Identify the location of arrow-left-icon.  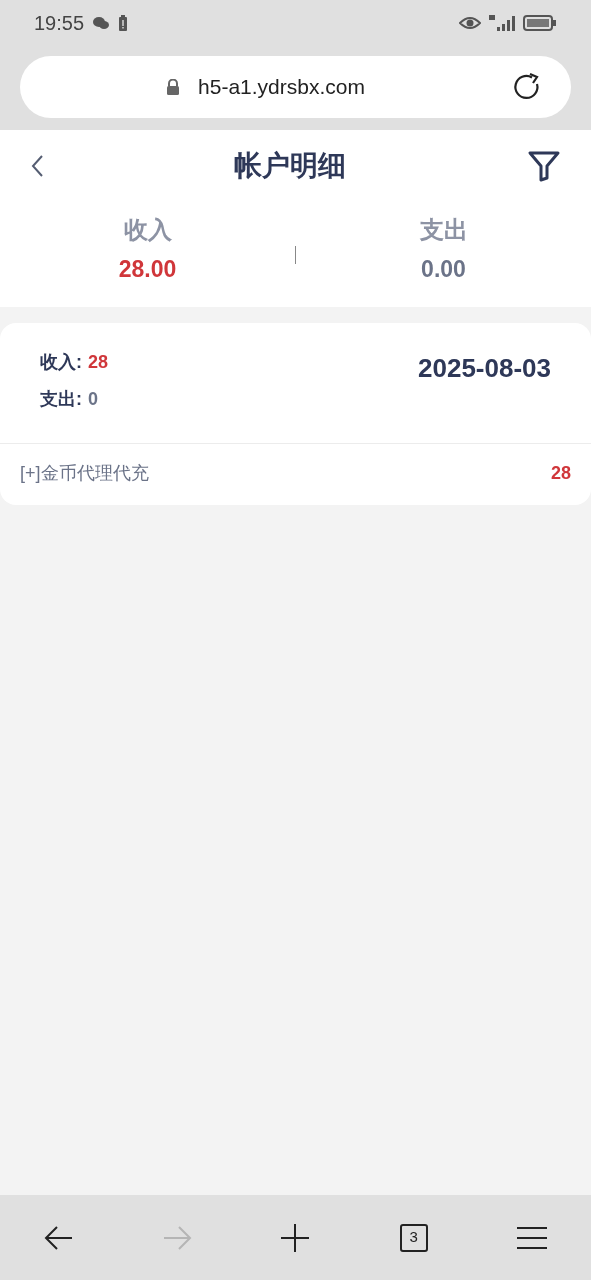
(59, 1237).